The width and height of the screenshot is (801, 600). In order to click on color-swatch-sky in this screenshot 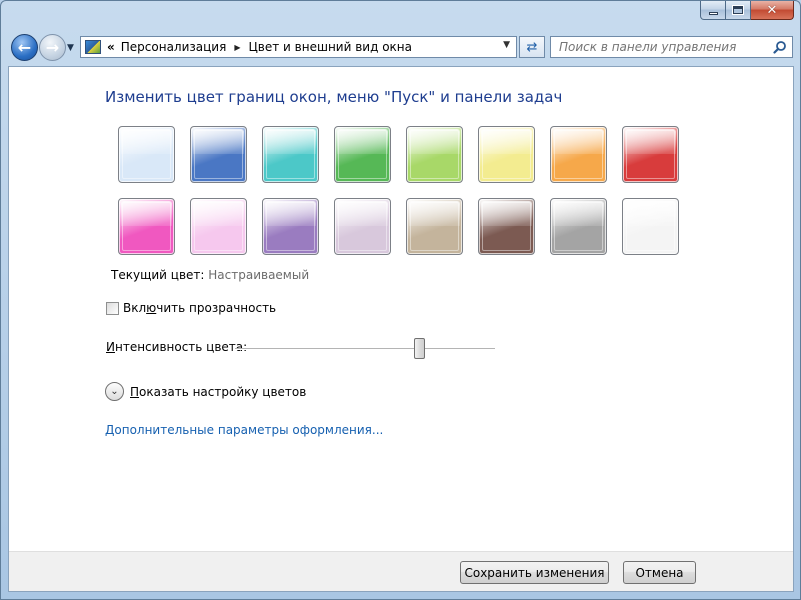, I will do `click(146, 154)`.